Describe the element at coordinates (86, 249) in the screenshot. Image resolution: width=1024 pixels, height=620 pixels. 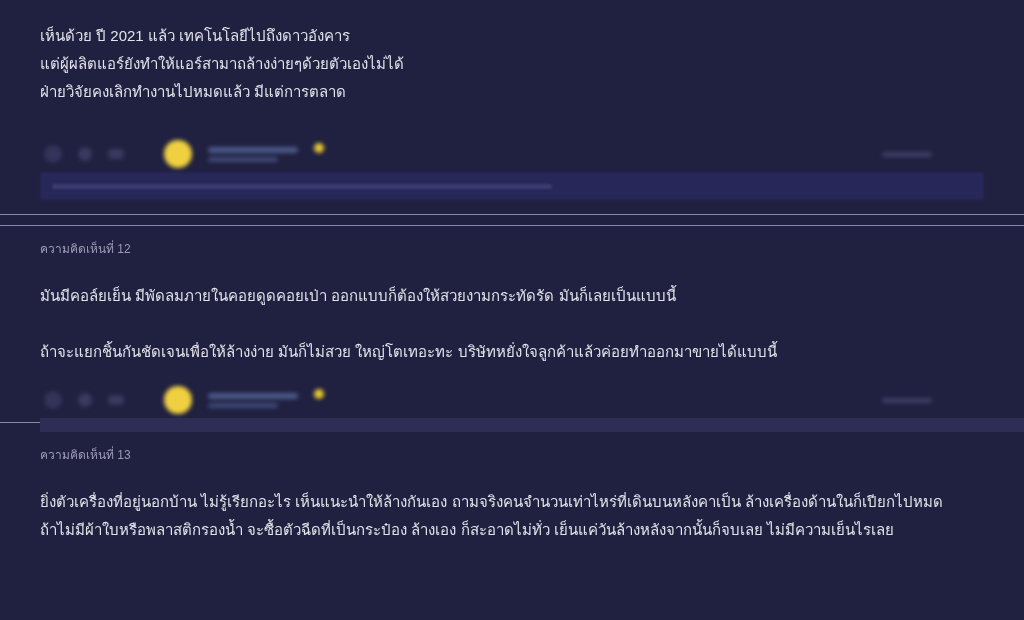
I see `comment-number: ความคิดเห็นที่ 12` at that location.